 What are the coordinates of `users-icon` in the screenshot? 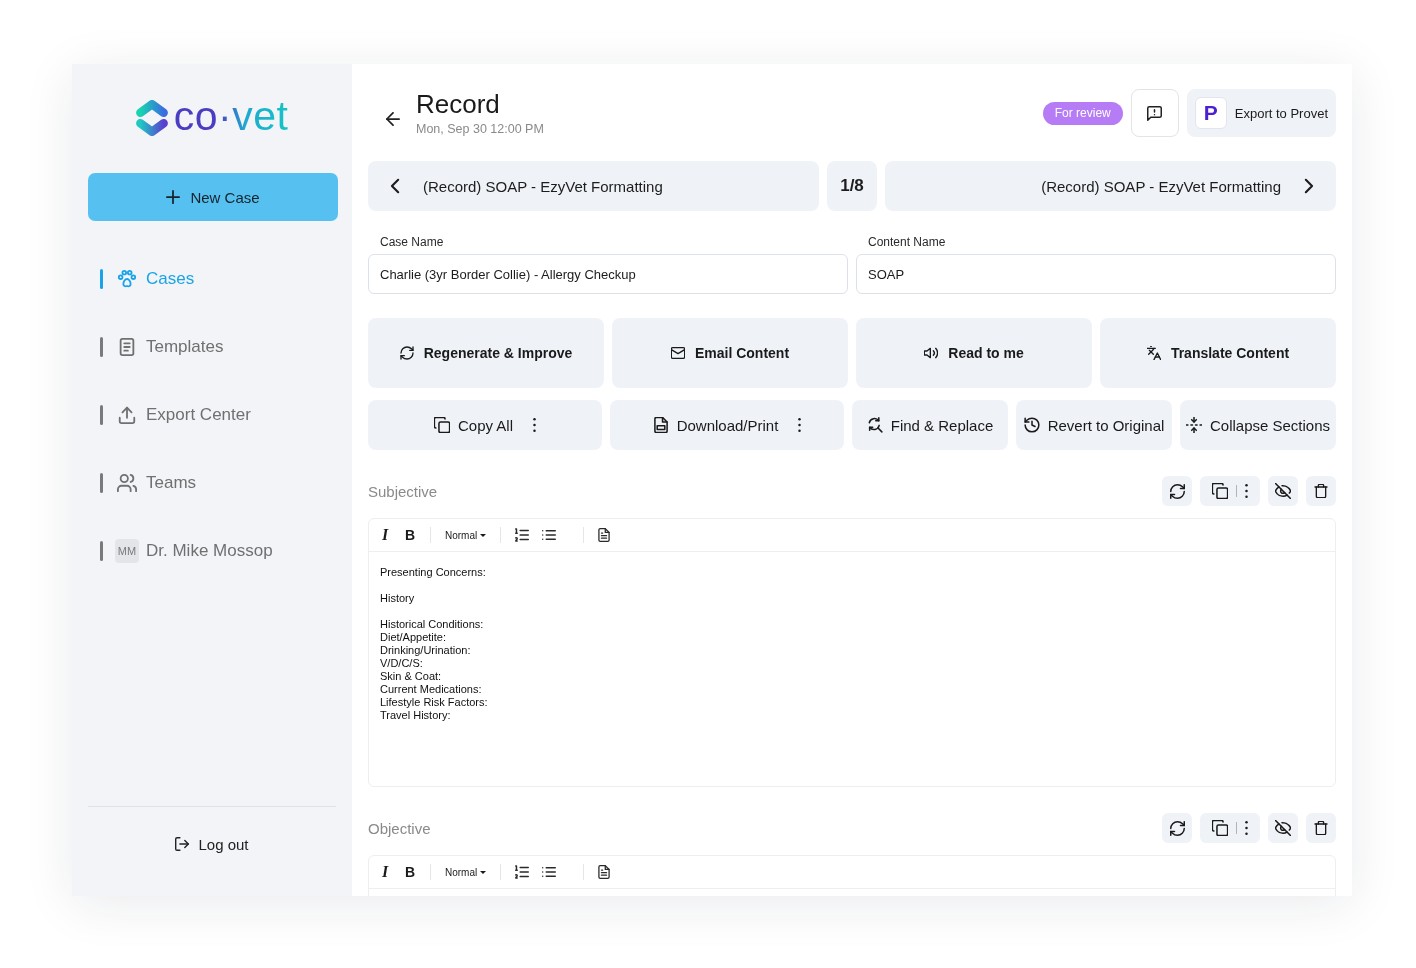 It's located at (127, 483).